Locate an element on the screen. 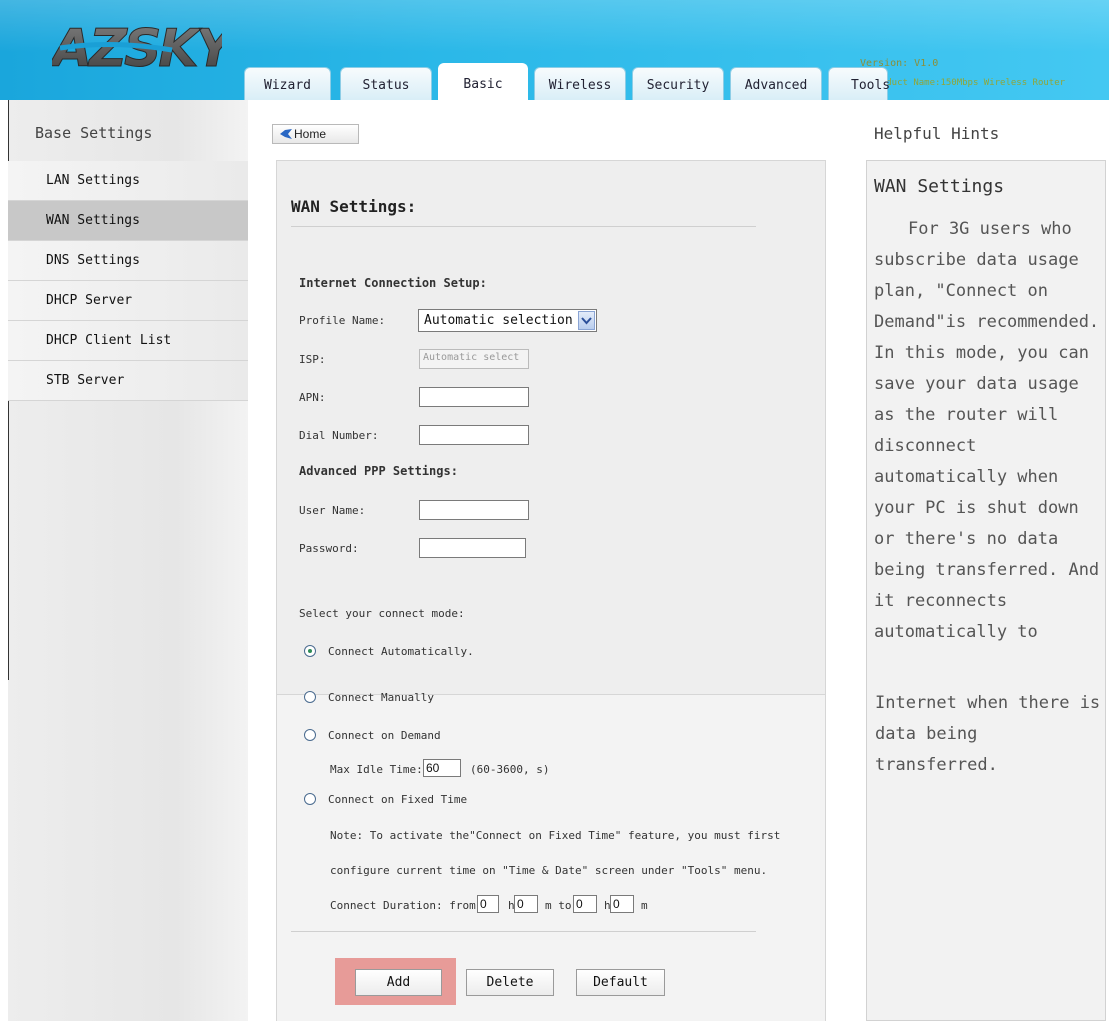 This screenshot has height=1021, width=1109. sidebar-title: Base Settings is located at coordinates (94, 133).